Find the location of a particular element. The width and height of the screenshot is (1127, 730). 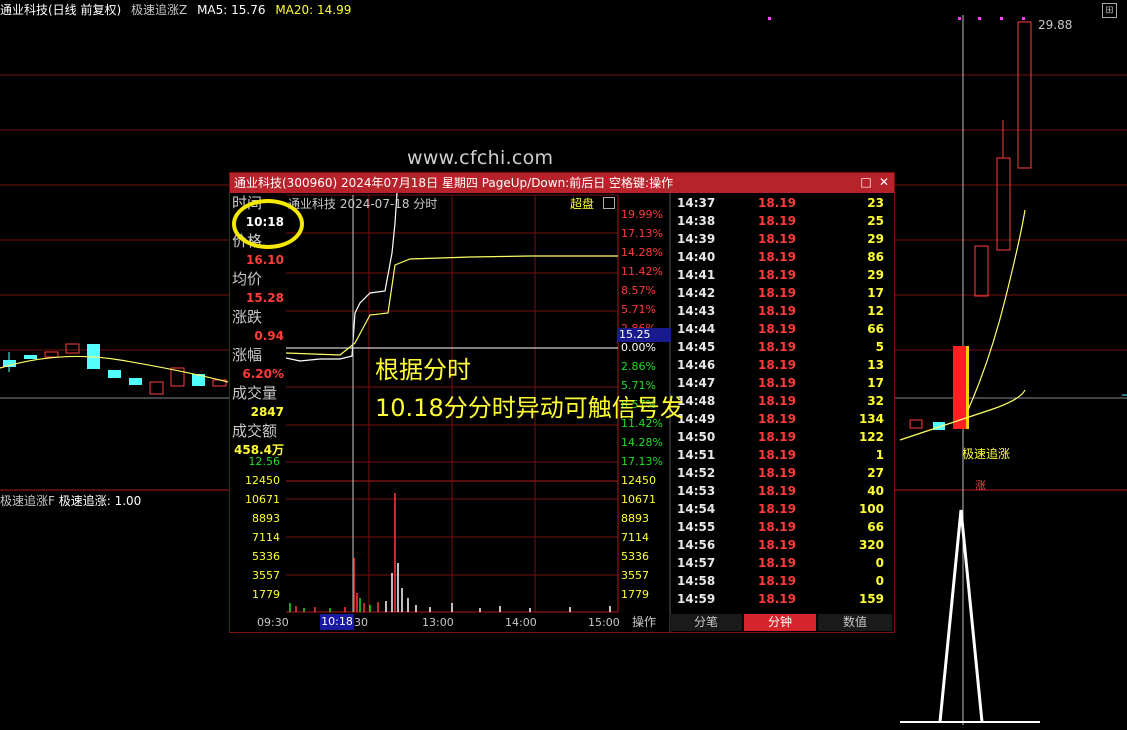

tick-row: 14:37 18.19 23 is located at coordinates (781, 203).